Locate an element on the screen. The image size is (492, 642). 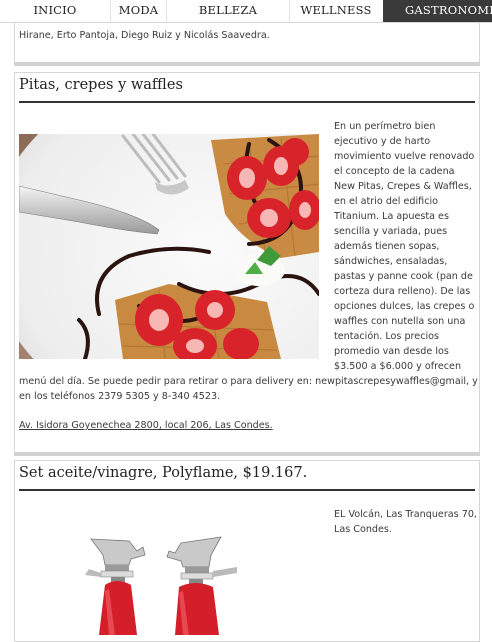
body-line: Las Condes. is located at coordinates (363, 529).